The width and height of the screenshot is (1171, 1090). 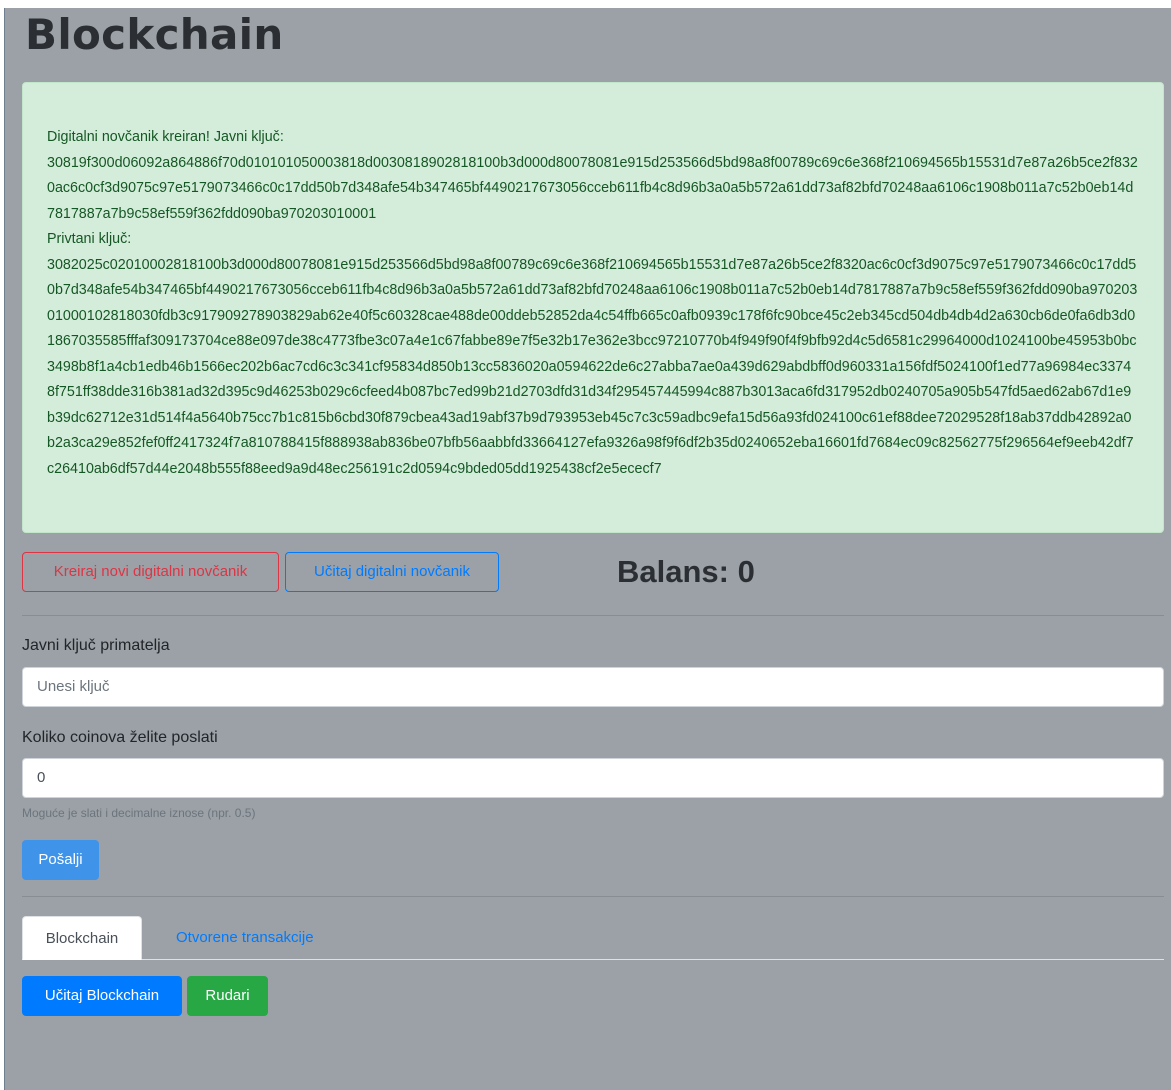 What do you see at coordinates (227, 996) in the screenshot?
I see `mine-button: Rudari` at bounding box center [227, 996].